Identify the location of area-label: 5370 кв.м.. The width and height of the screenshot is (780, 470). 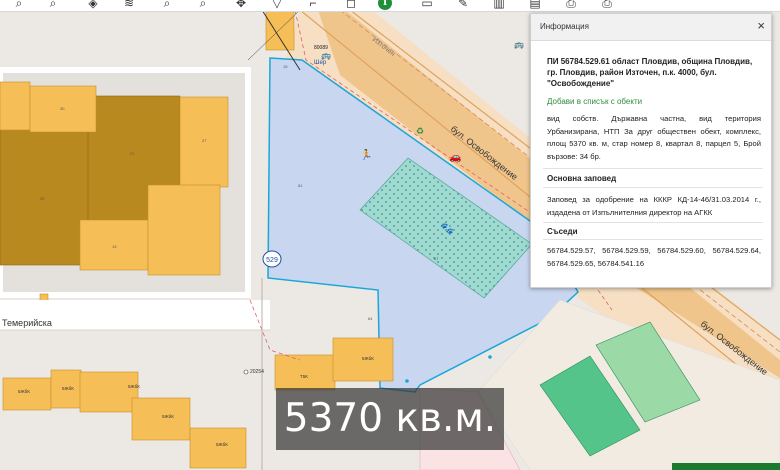
(390, 419).